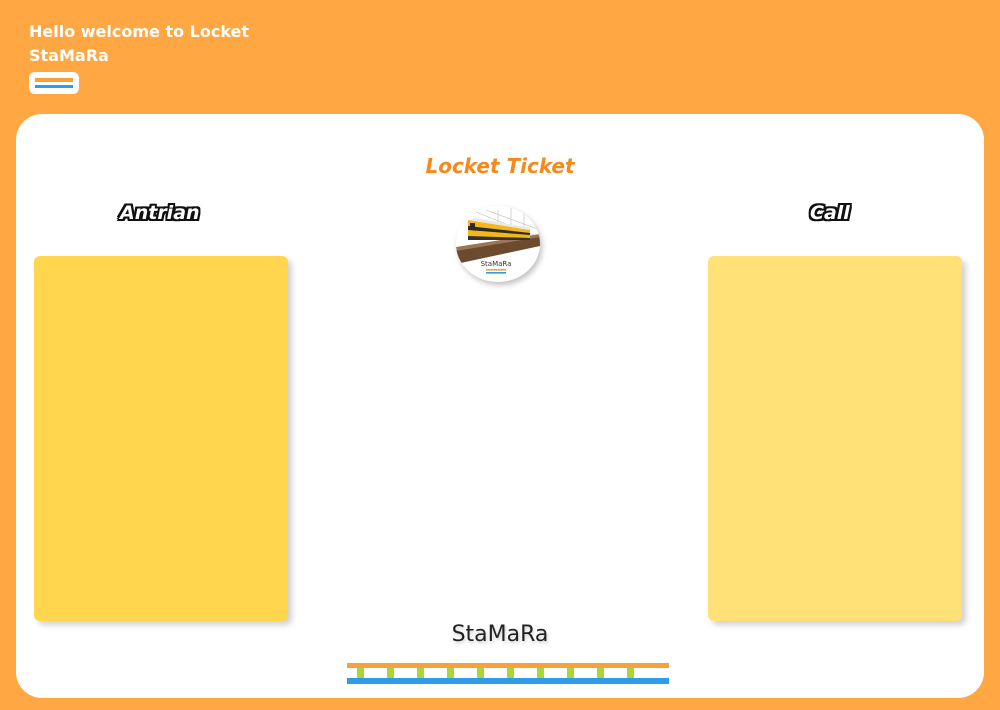 This screenshot has width=1000, height=710. Describe the element at coordinates (139, 57) in the screenshot. I see `header: Hello welcome to Locket StaMaRa` at that location.